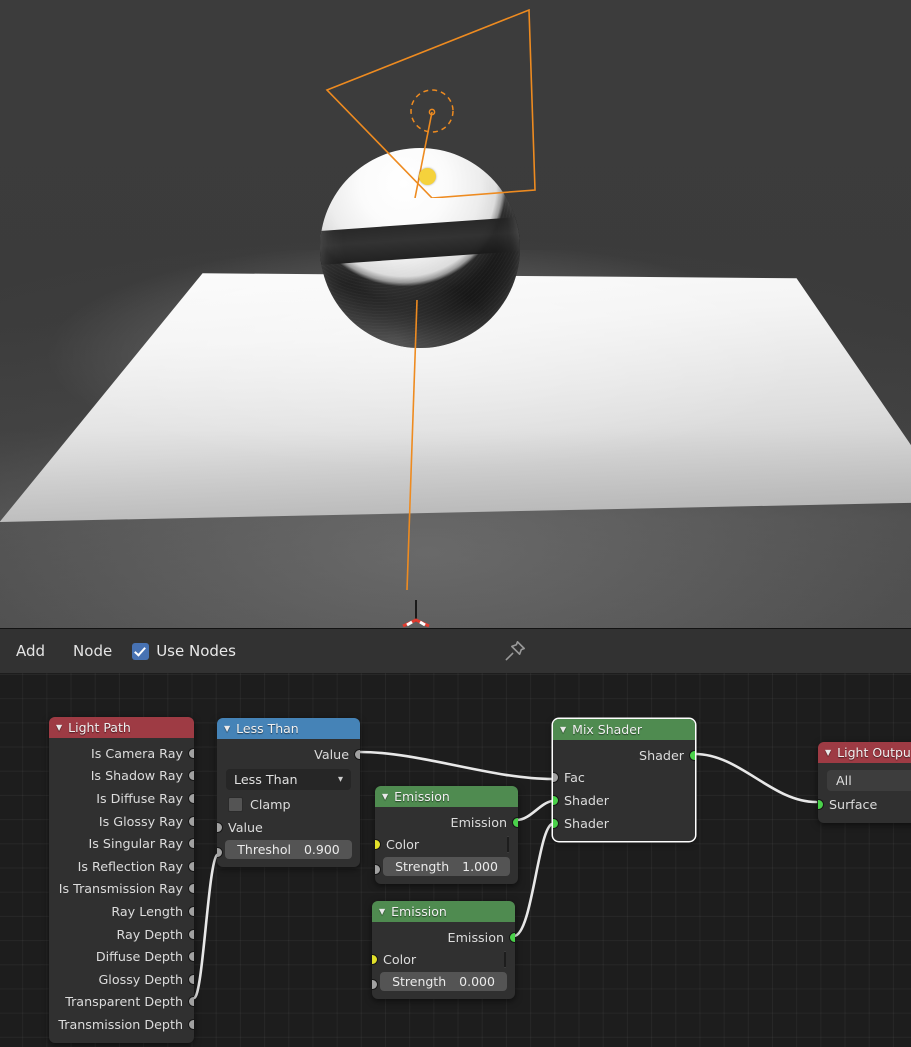  Describe the element at coordinates (184, 651) in the screenshot. I see `use-nodes-toggle: Use Nodes` at that location.